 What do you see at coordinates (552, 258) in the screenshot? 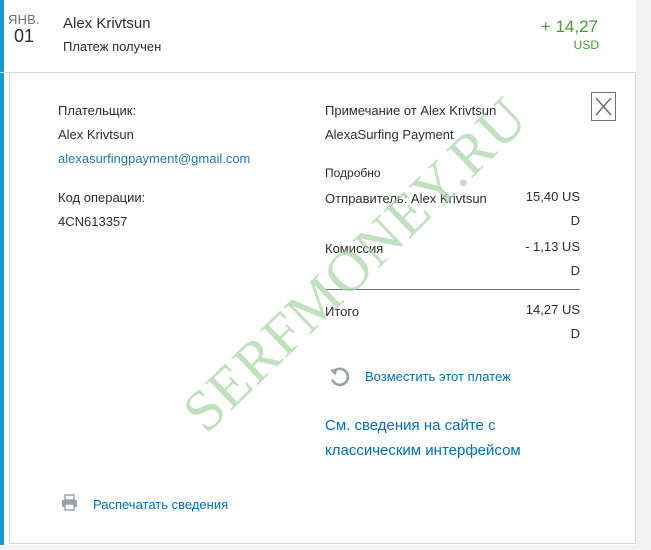
I see `fee-amount: - 1,13 USD` at bounding box center [552, 258].